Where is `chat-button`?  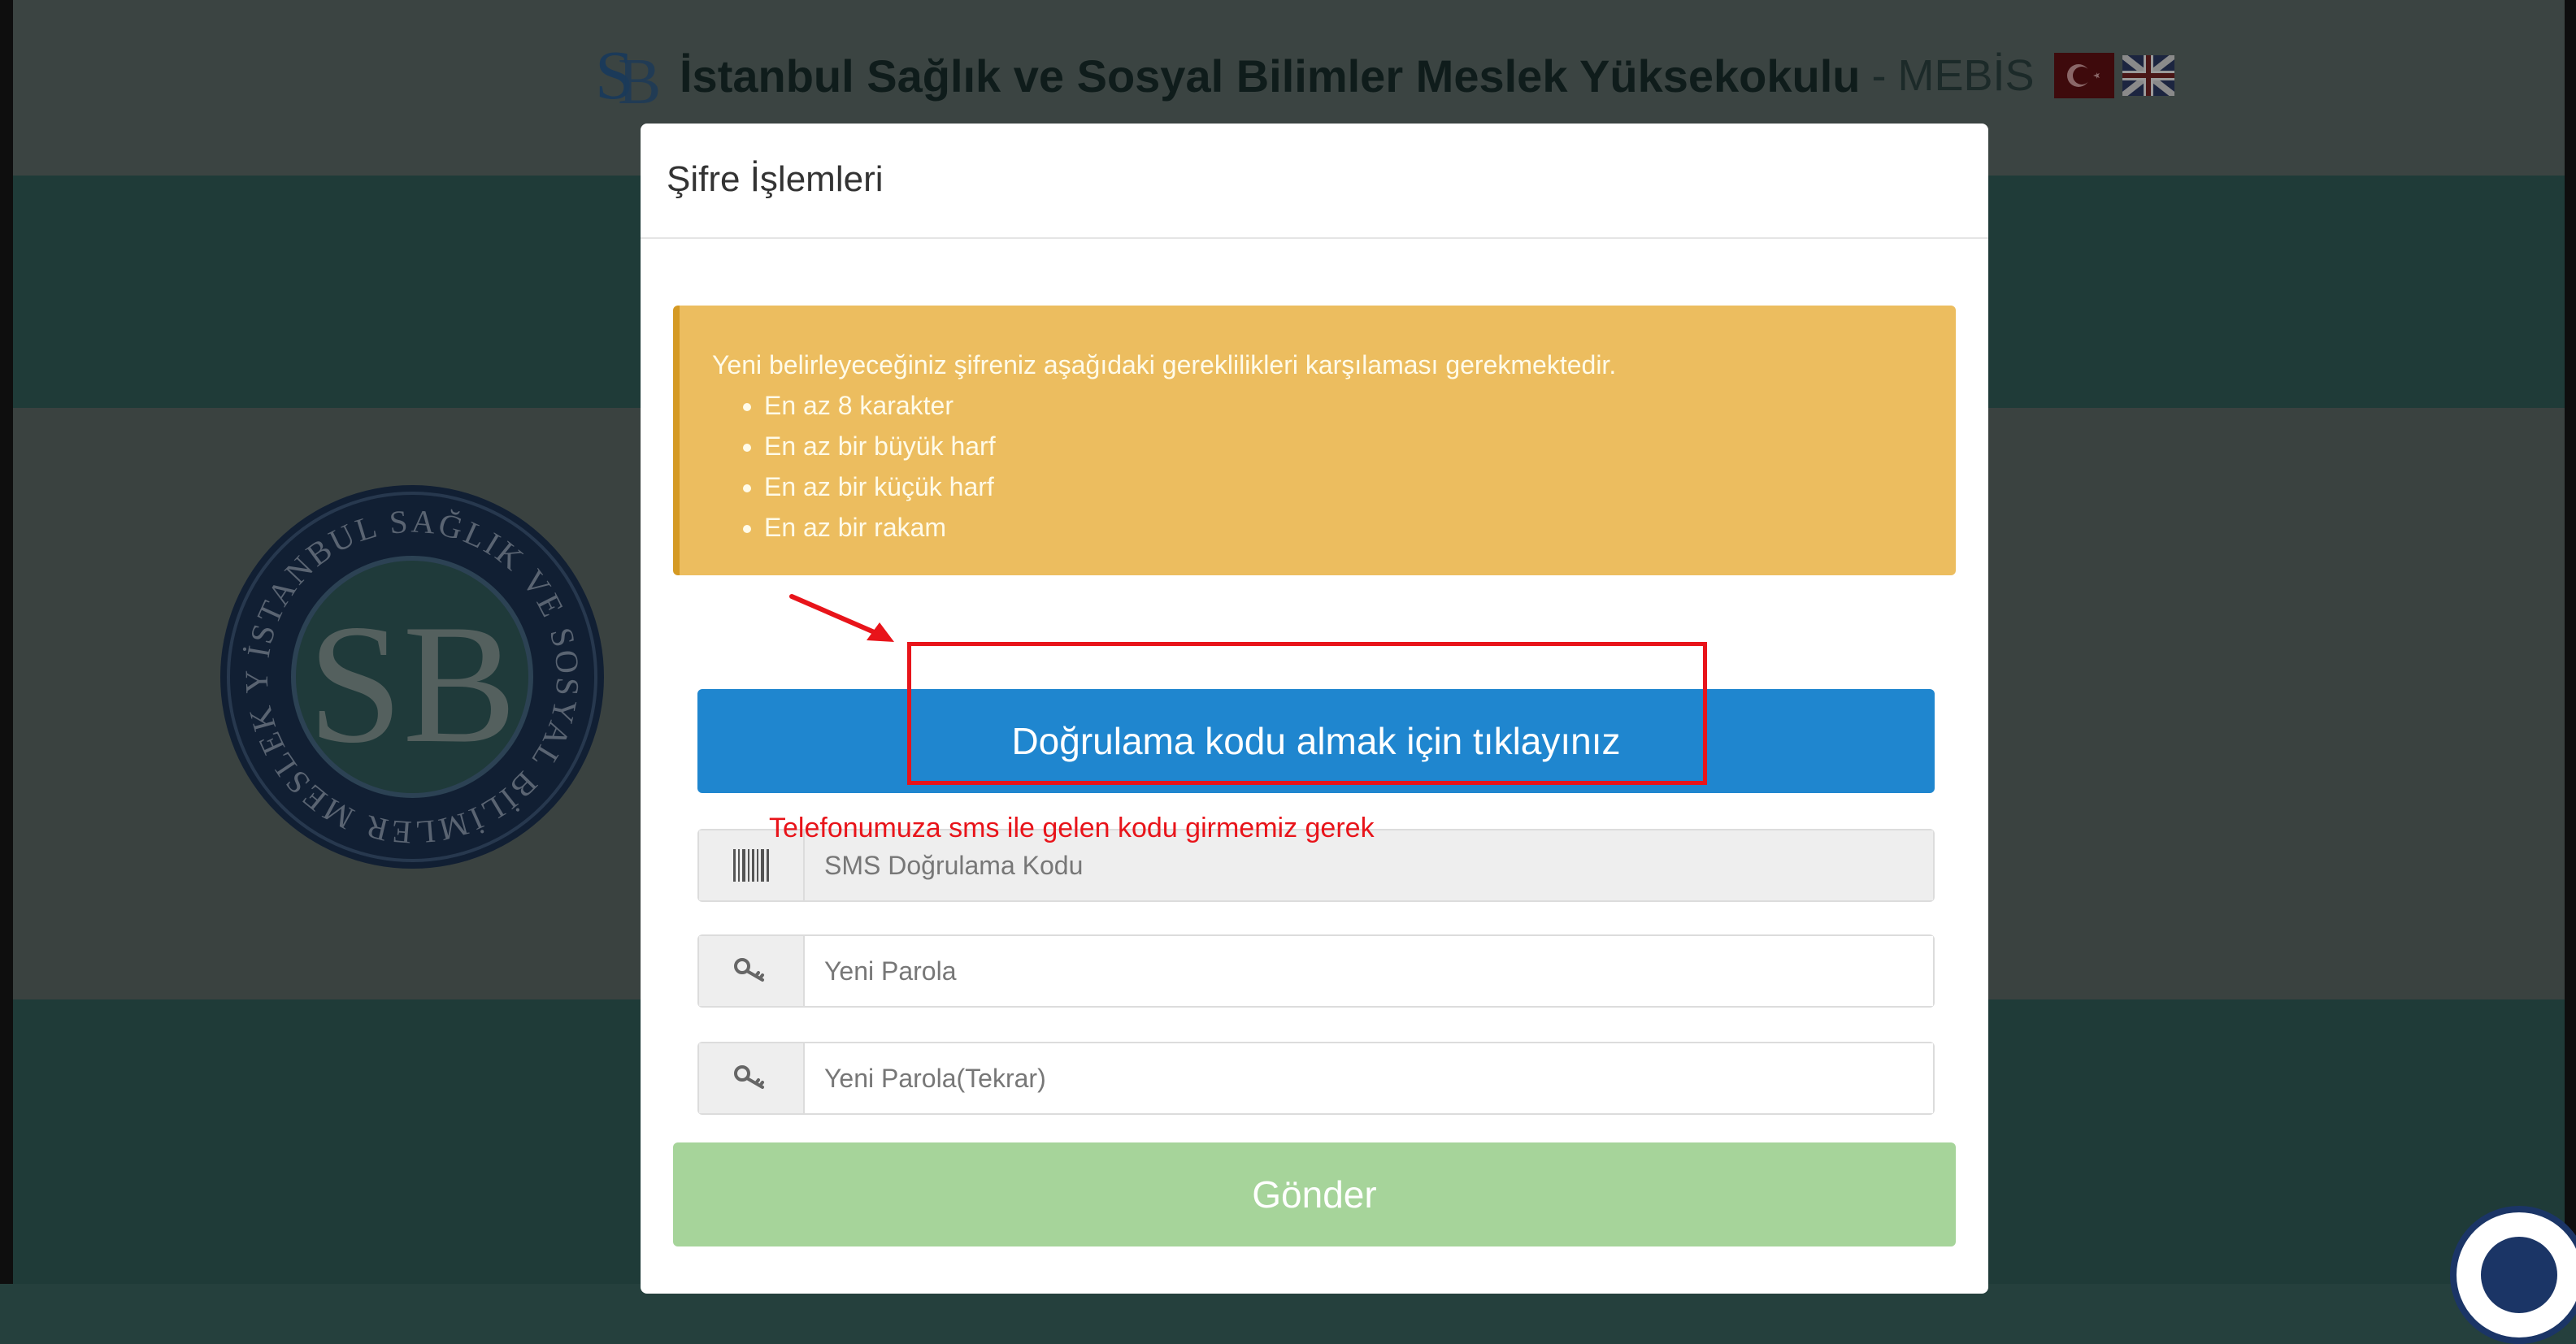
chat-button is located at coordinates (2513, 1275).